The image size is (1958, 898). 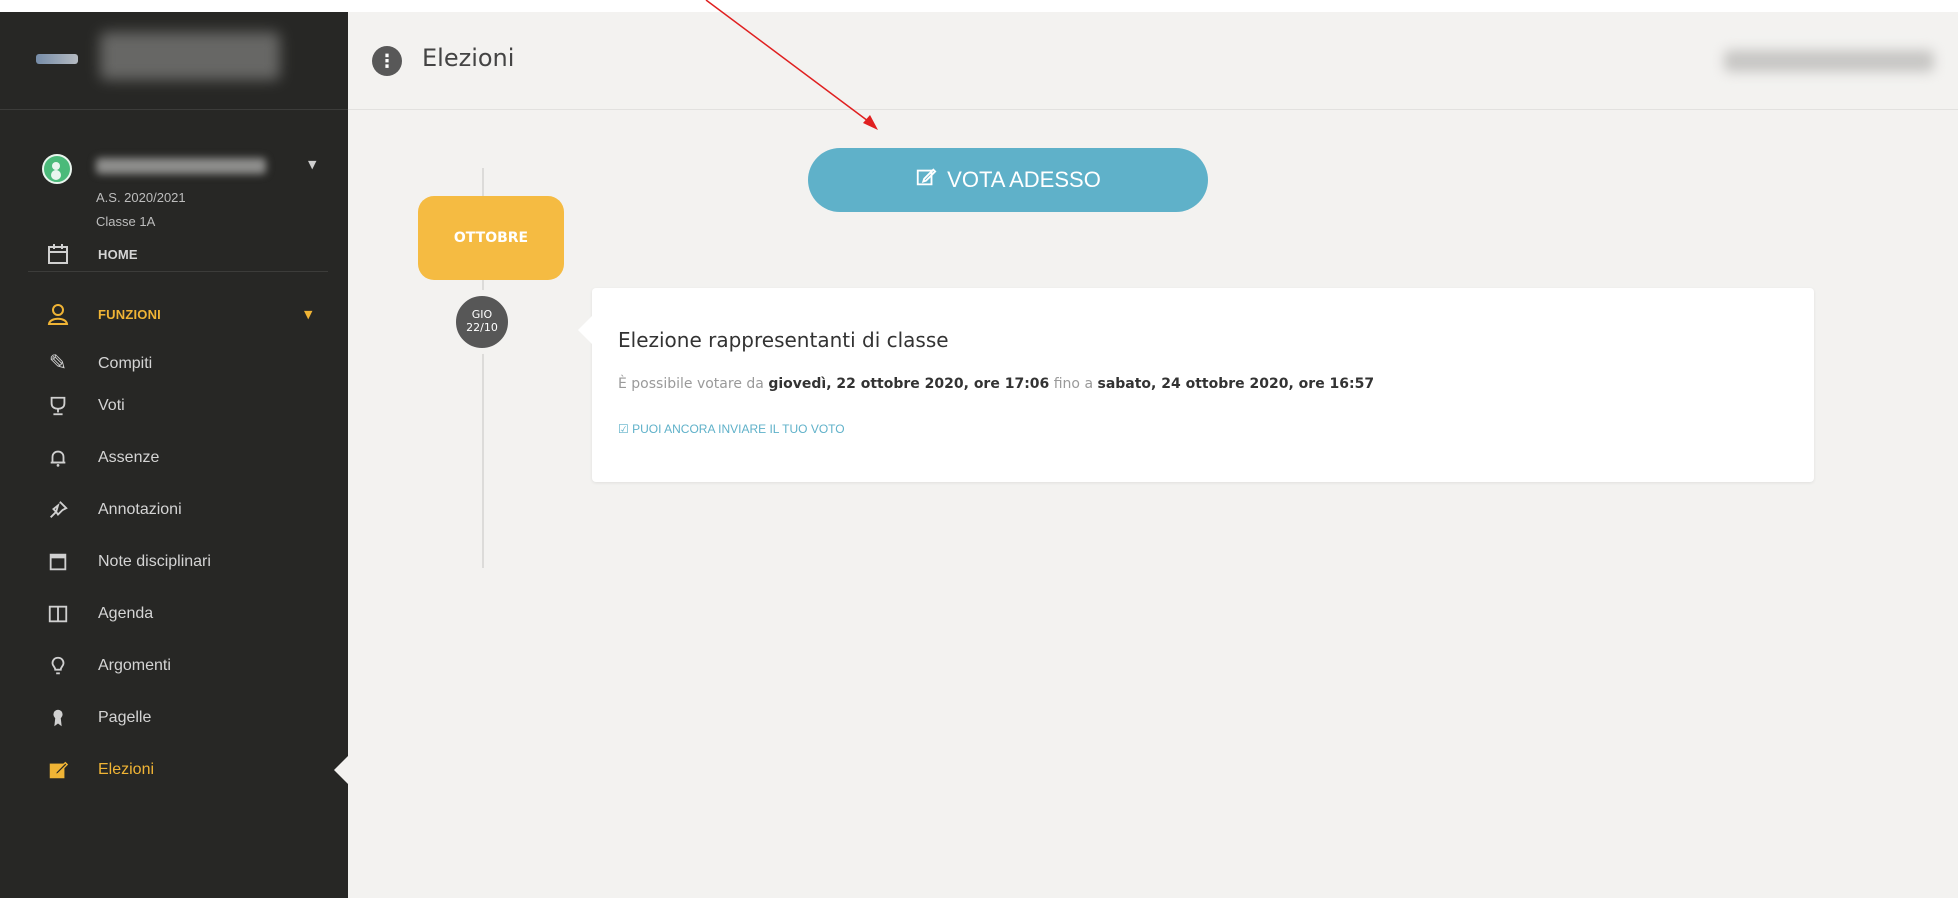 What do you see at coordinates (58, 363) in the screenshot?
I see `pencil-icon: ✎` at bounding box center [58, 363].